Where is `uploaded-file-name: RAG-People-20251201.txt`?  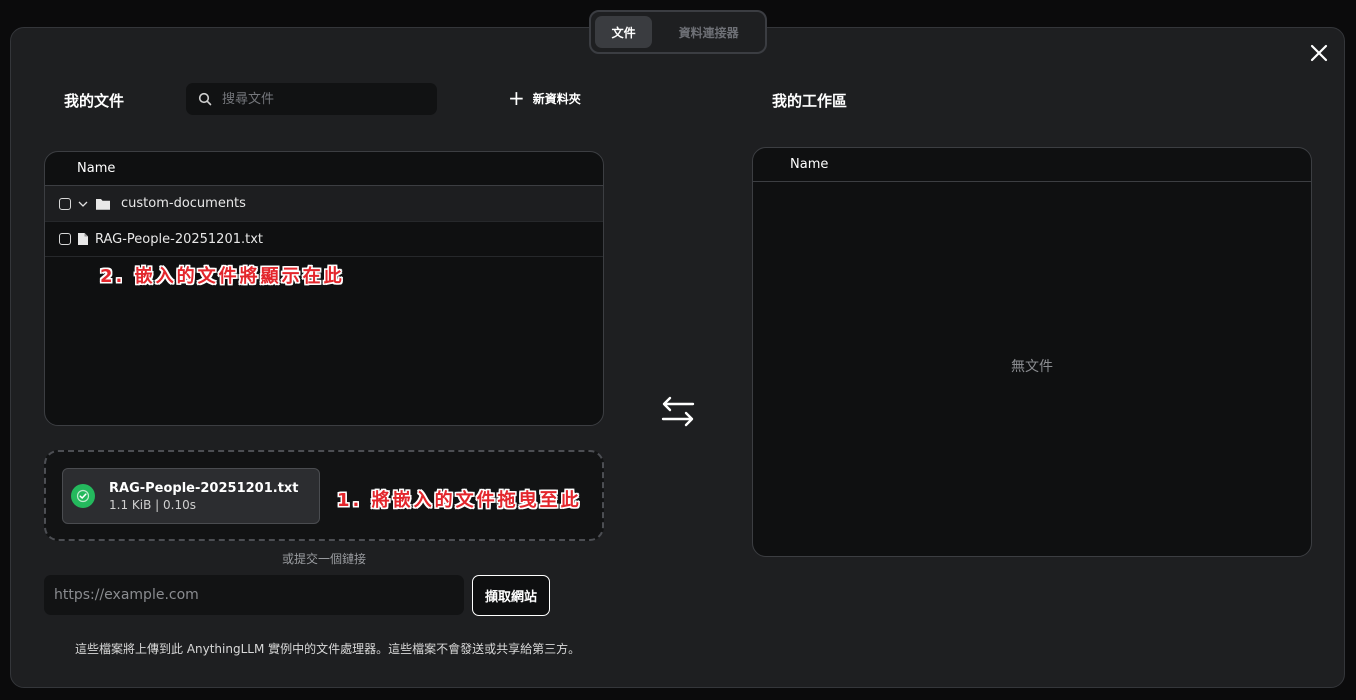 uploaded-file-name: RAG-People-20251201.txt is located at coordinates (204, 488).